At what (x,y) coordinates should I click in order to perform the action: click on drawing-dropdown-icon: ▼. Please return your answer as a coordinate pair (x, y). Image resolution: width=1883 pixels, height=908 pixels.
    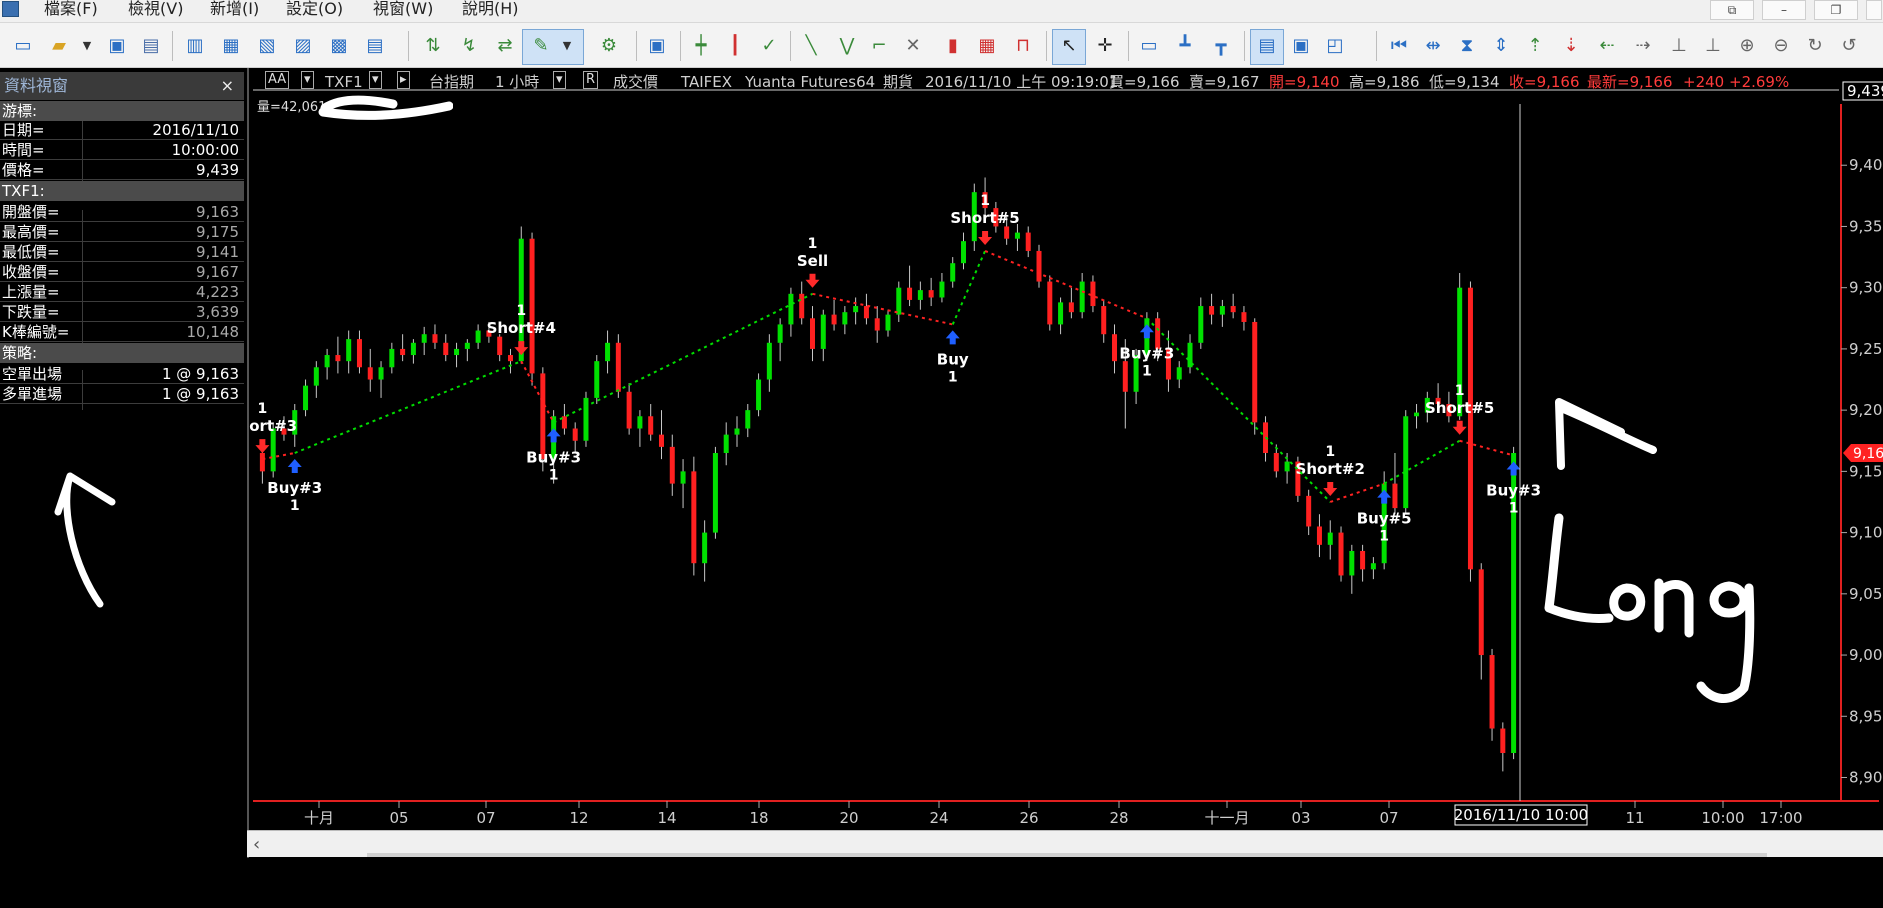
    Looking at the image, I should click on (567, 46).